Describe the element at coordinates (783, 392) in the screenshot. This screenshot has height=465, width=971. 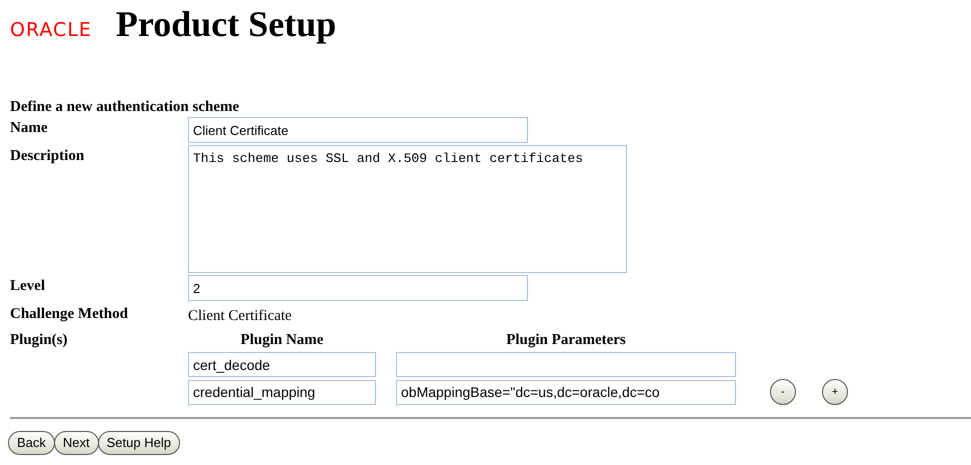
I see `remove-row-button: -` at that location.